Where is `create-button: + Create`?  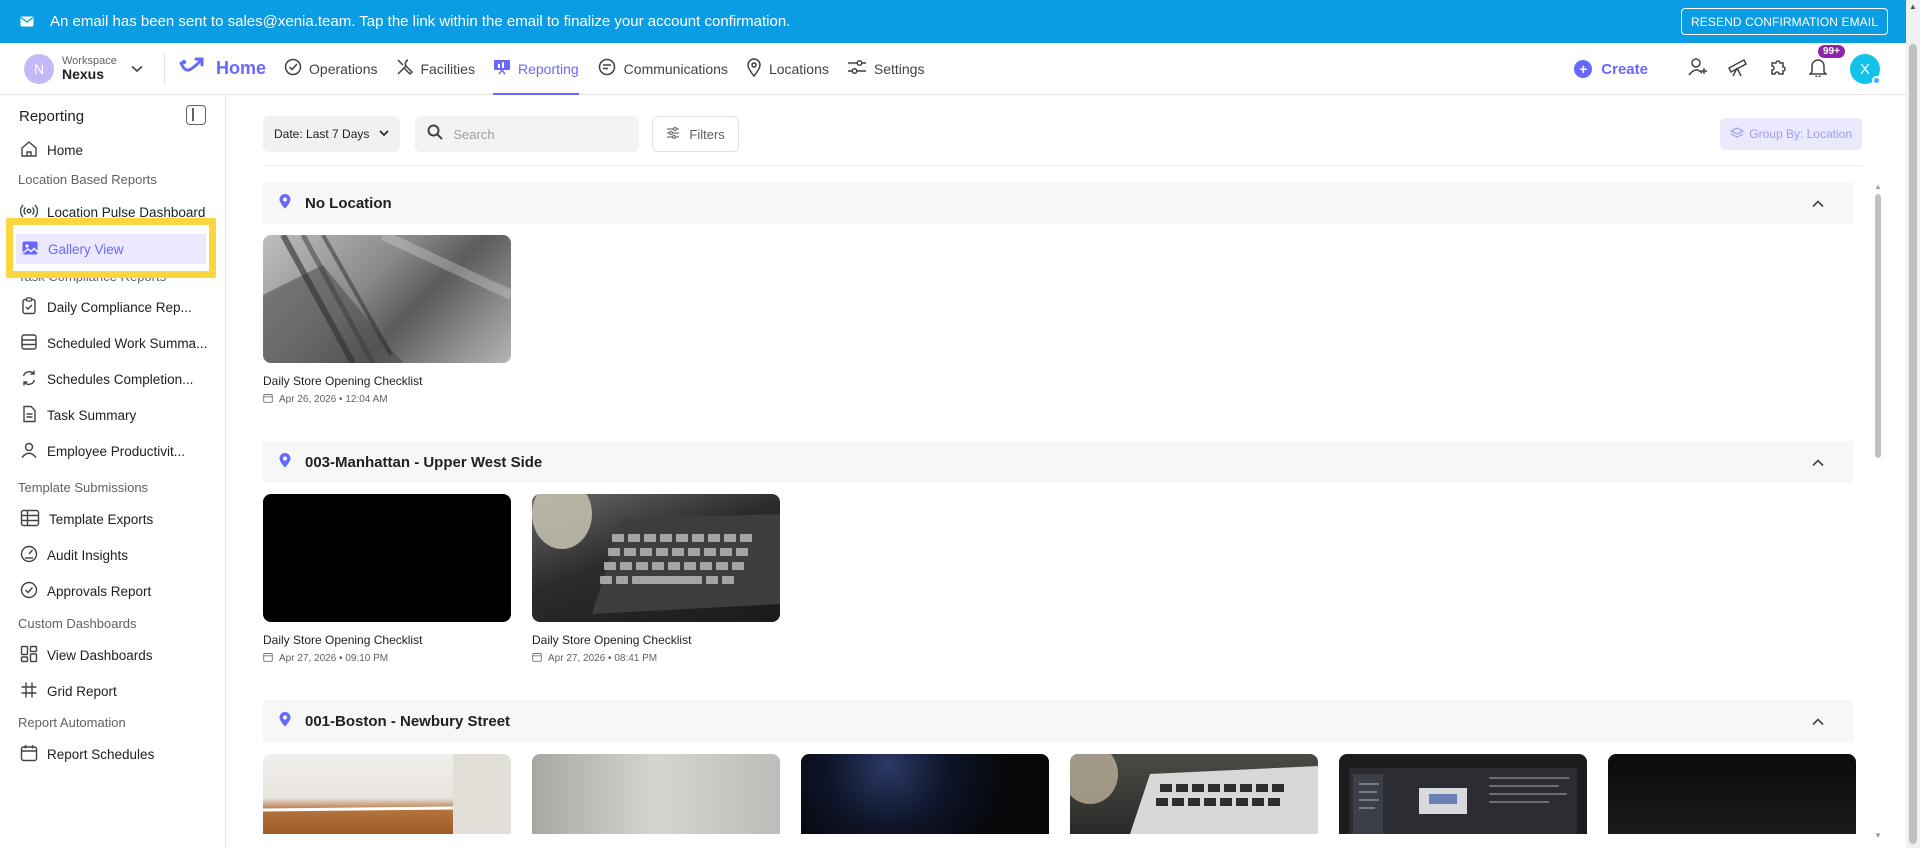 create-button: + Create is located at coordinates (1611, 69).